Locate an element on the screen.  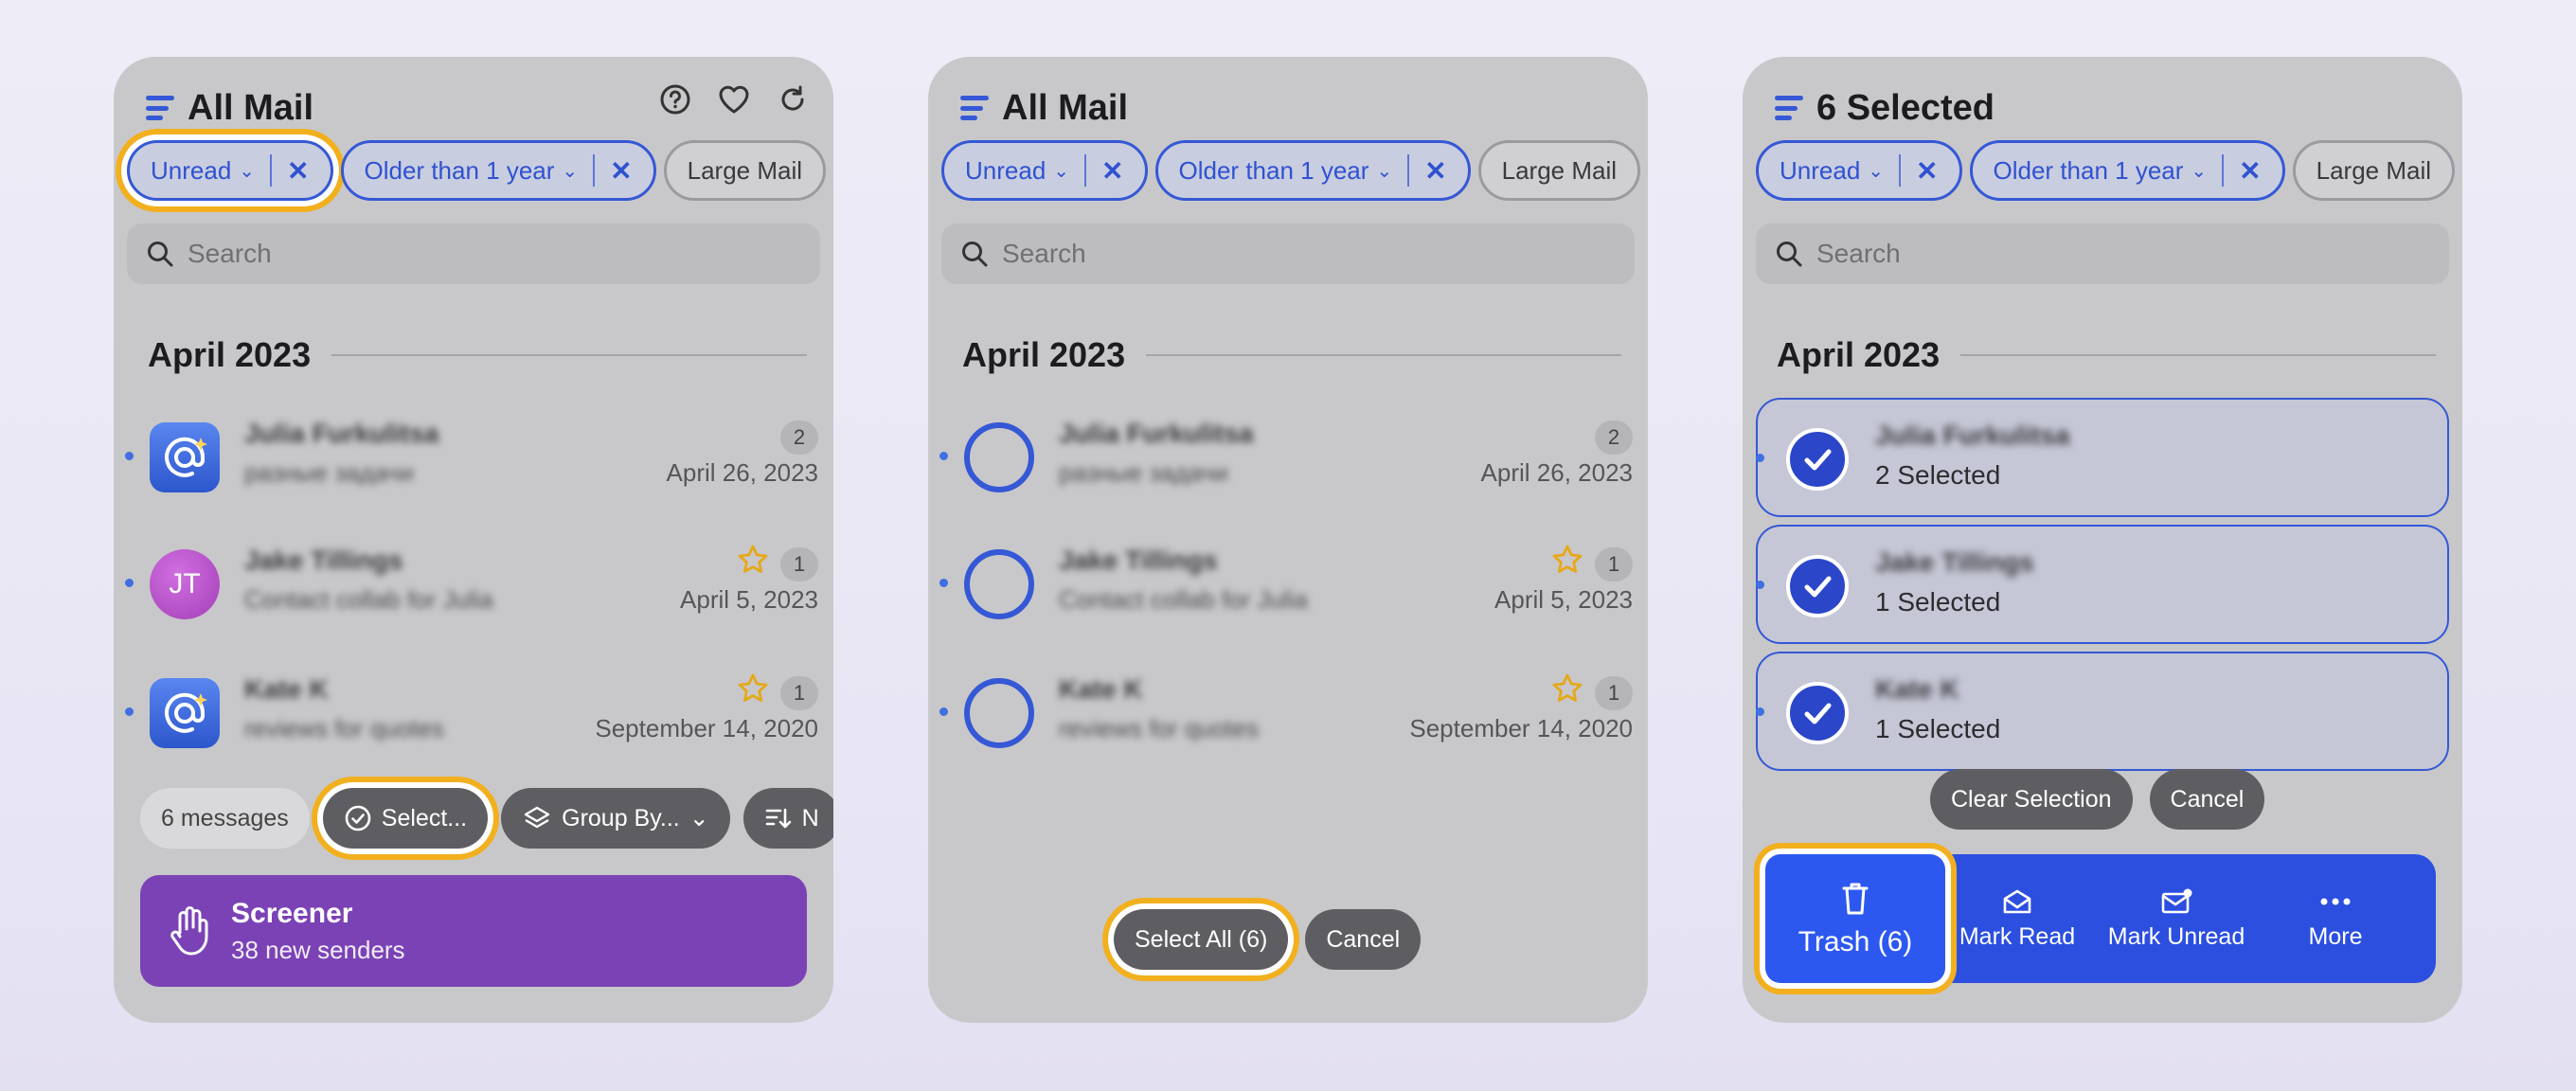
sort-button: N is located at coordinates (787, 818).